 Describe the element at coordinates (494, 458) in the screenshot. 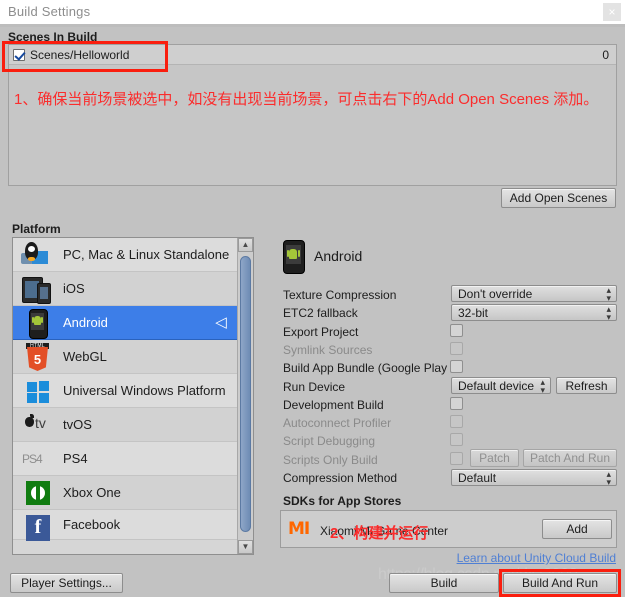

I see `patch-button: Patch` at that location.